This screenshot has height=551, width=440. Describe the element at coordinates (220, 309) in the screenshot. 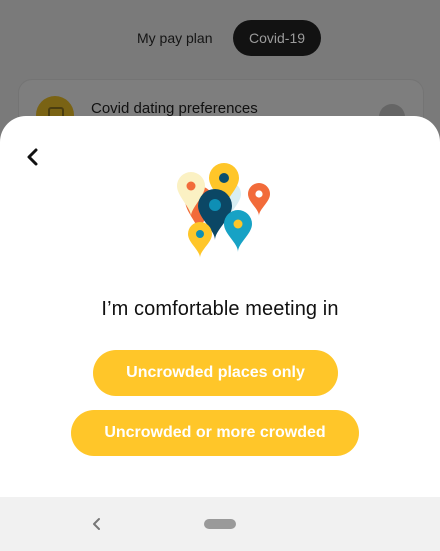

I see `question-title: I’m comfortable meeting in` at that location.